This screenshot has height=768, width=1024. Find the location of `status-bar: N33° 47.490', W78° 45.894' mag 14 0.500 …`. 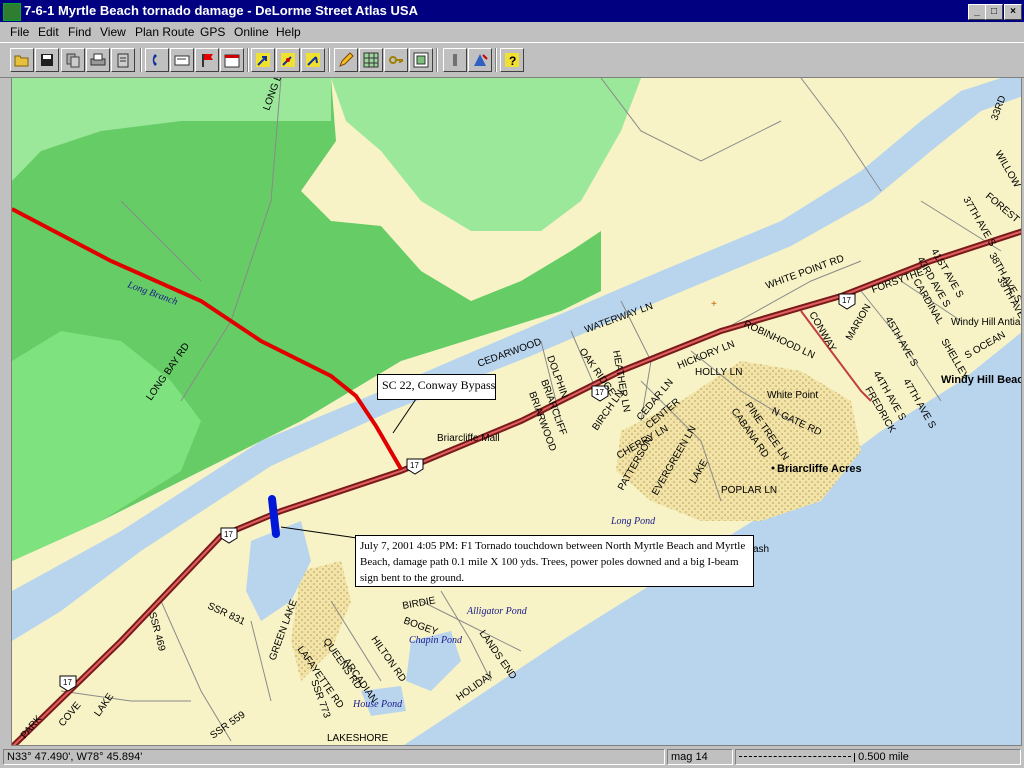

status-bar: N33° 47.490', W78° 45.894' mag 14 0.500 … is located at coordinates (512, 757).